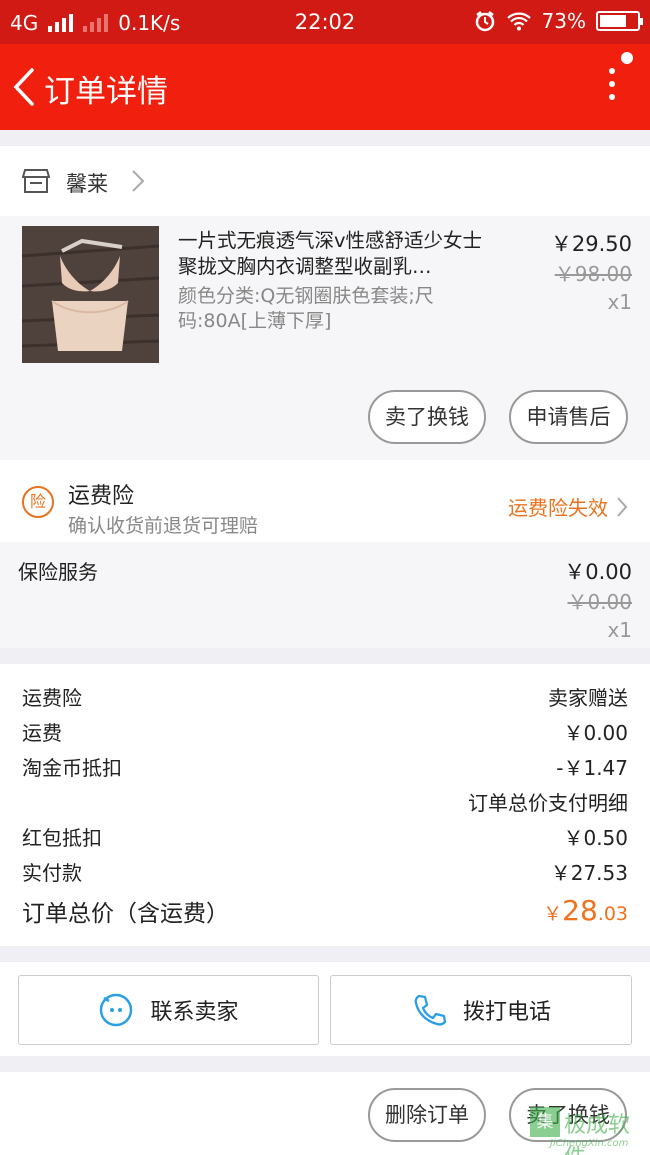 This screenshot has height=1155, width=650. Describe the element at coordinates (545, 1122) in the screenshot. I see `watermark-mark: 集` at that location.